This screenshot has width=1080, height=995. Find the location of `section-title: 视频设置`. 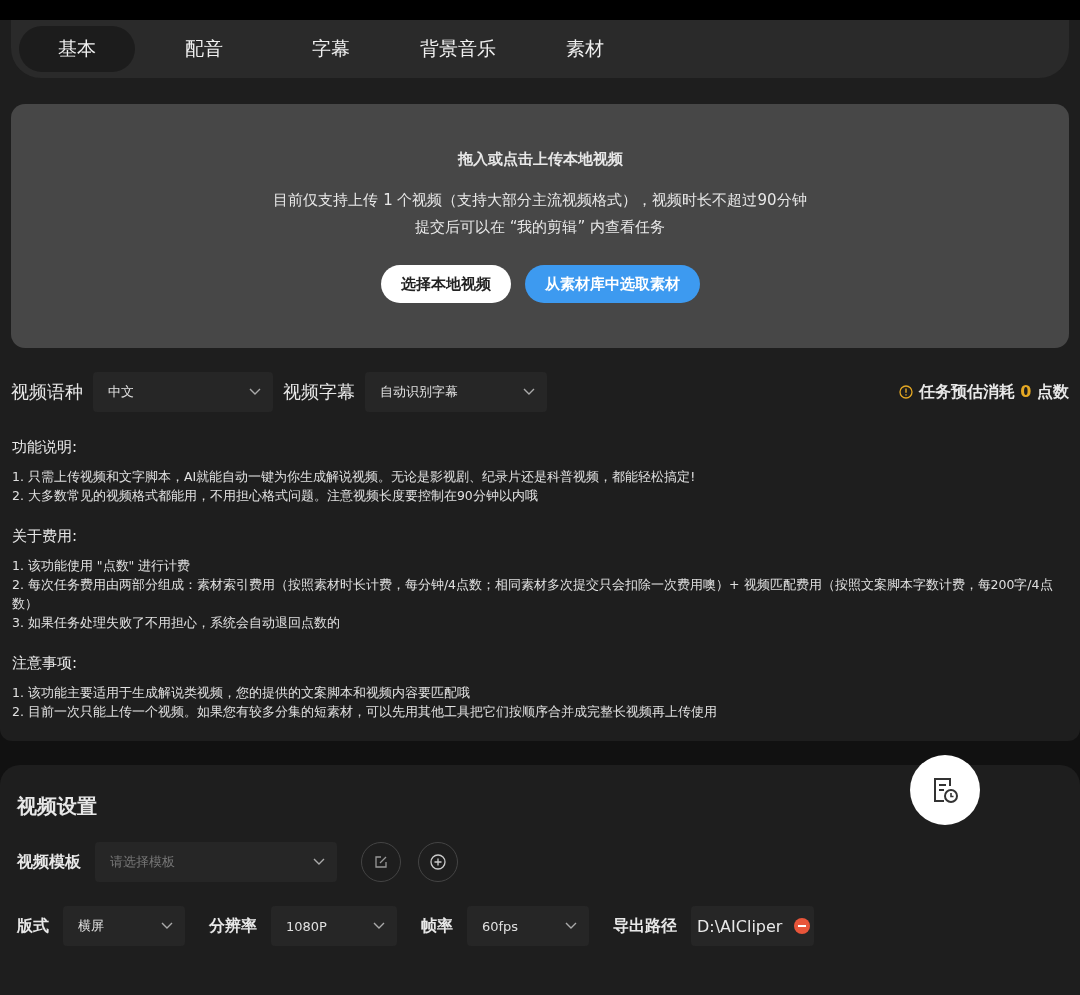

section-title: 视频设置 is located at coordinates (57, 806).